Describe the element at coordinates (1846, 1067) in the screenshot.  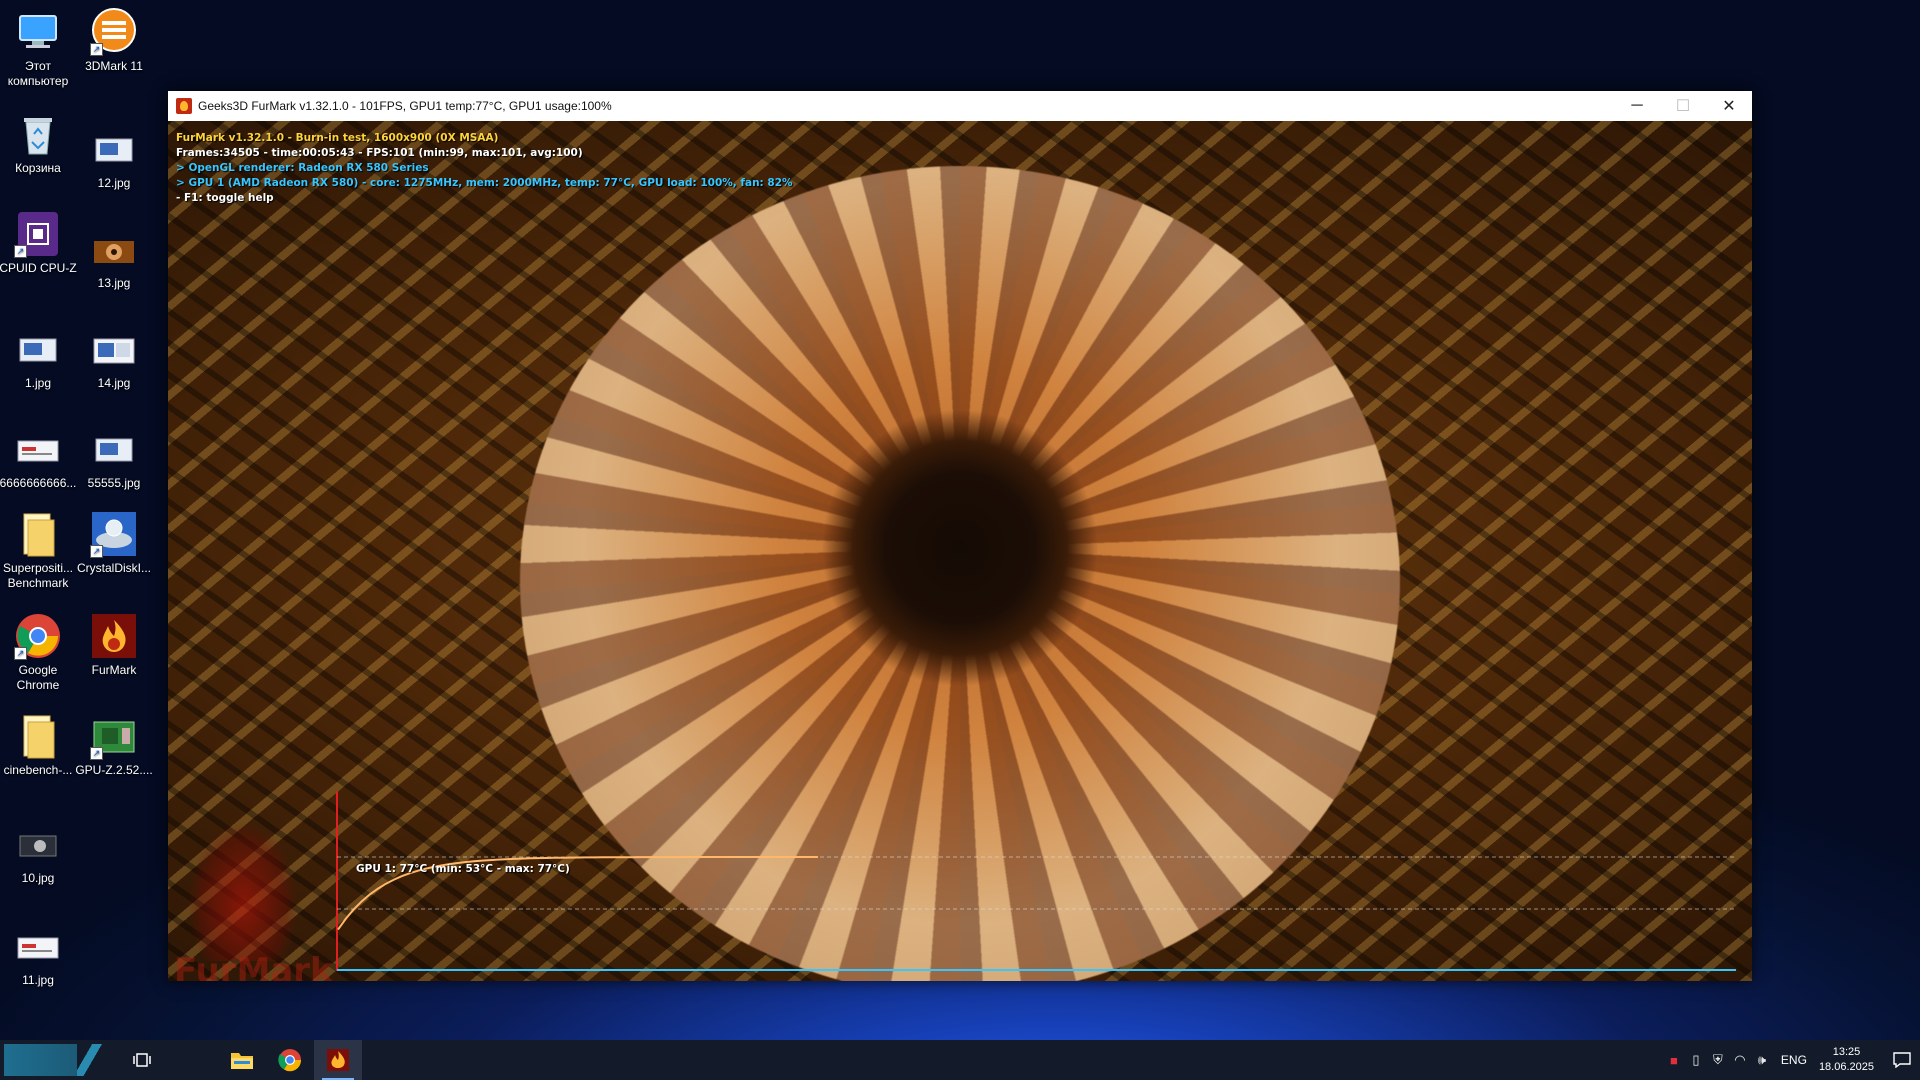
I see `clock-date: 18.06.2025` at that location.